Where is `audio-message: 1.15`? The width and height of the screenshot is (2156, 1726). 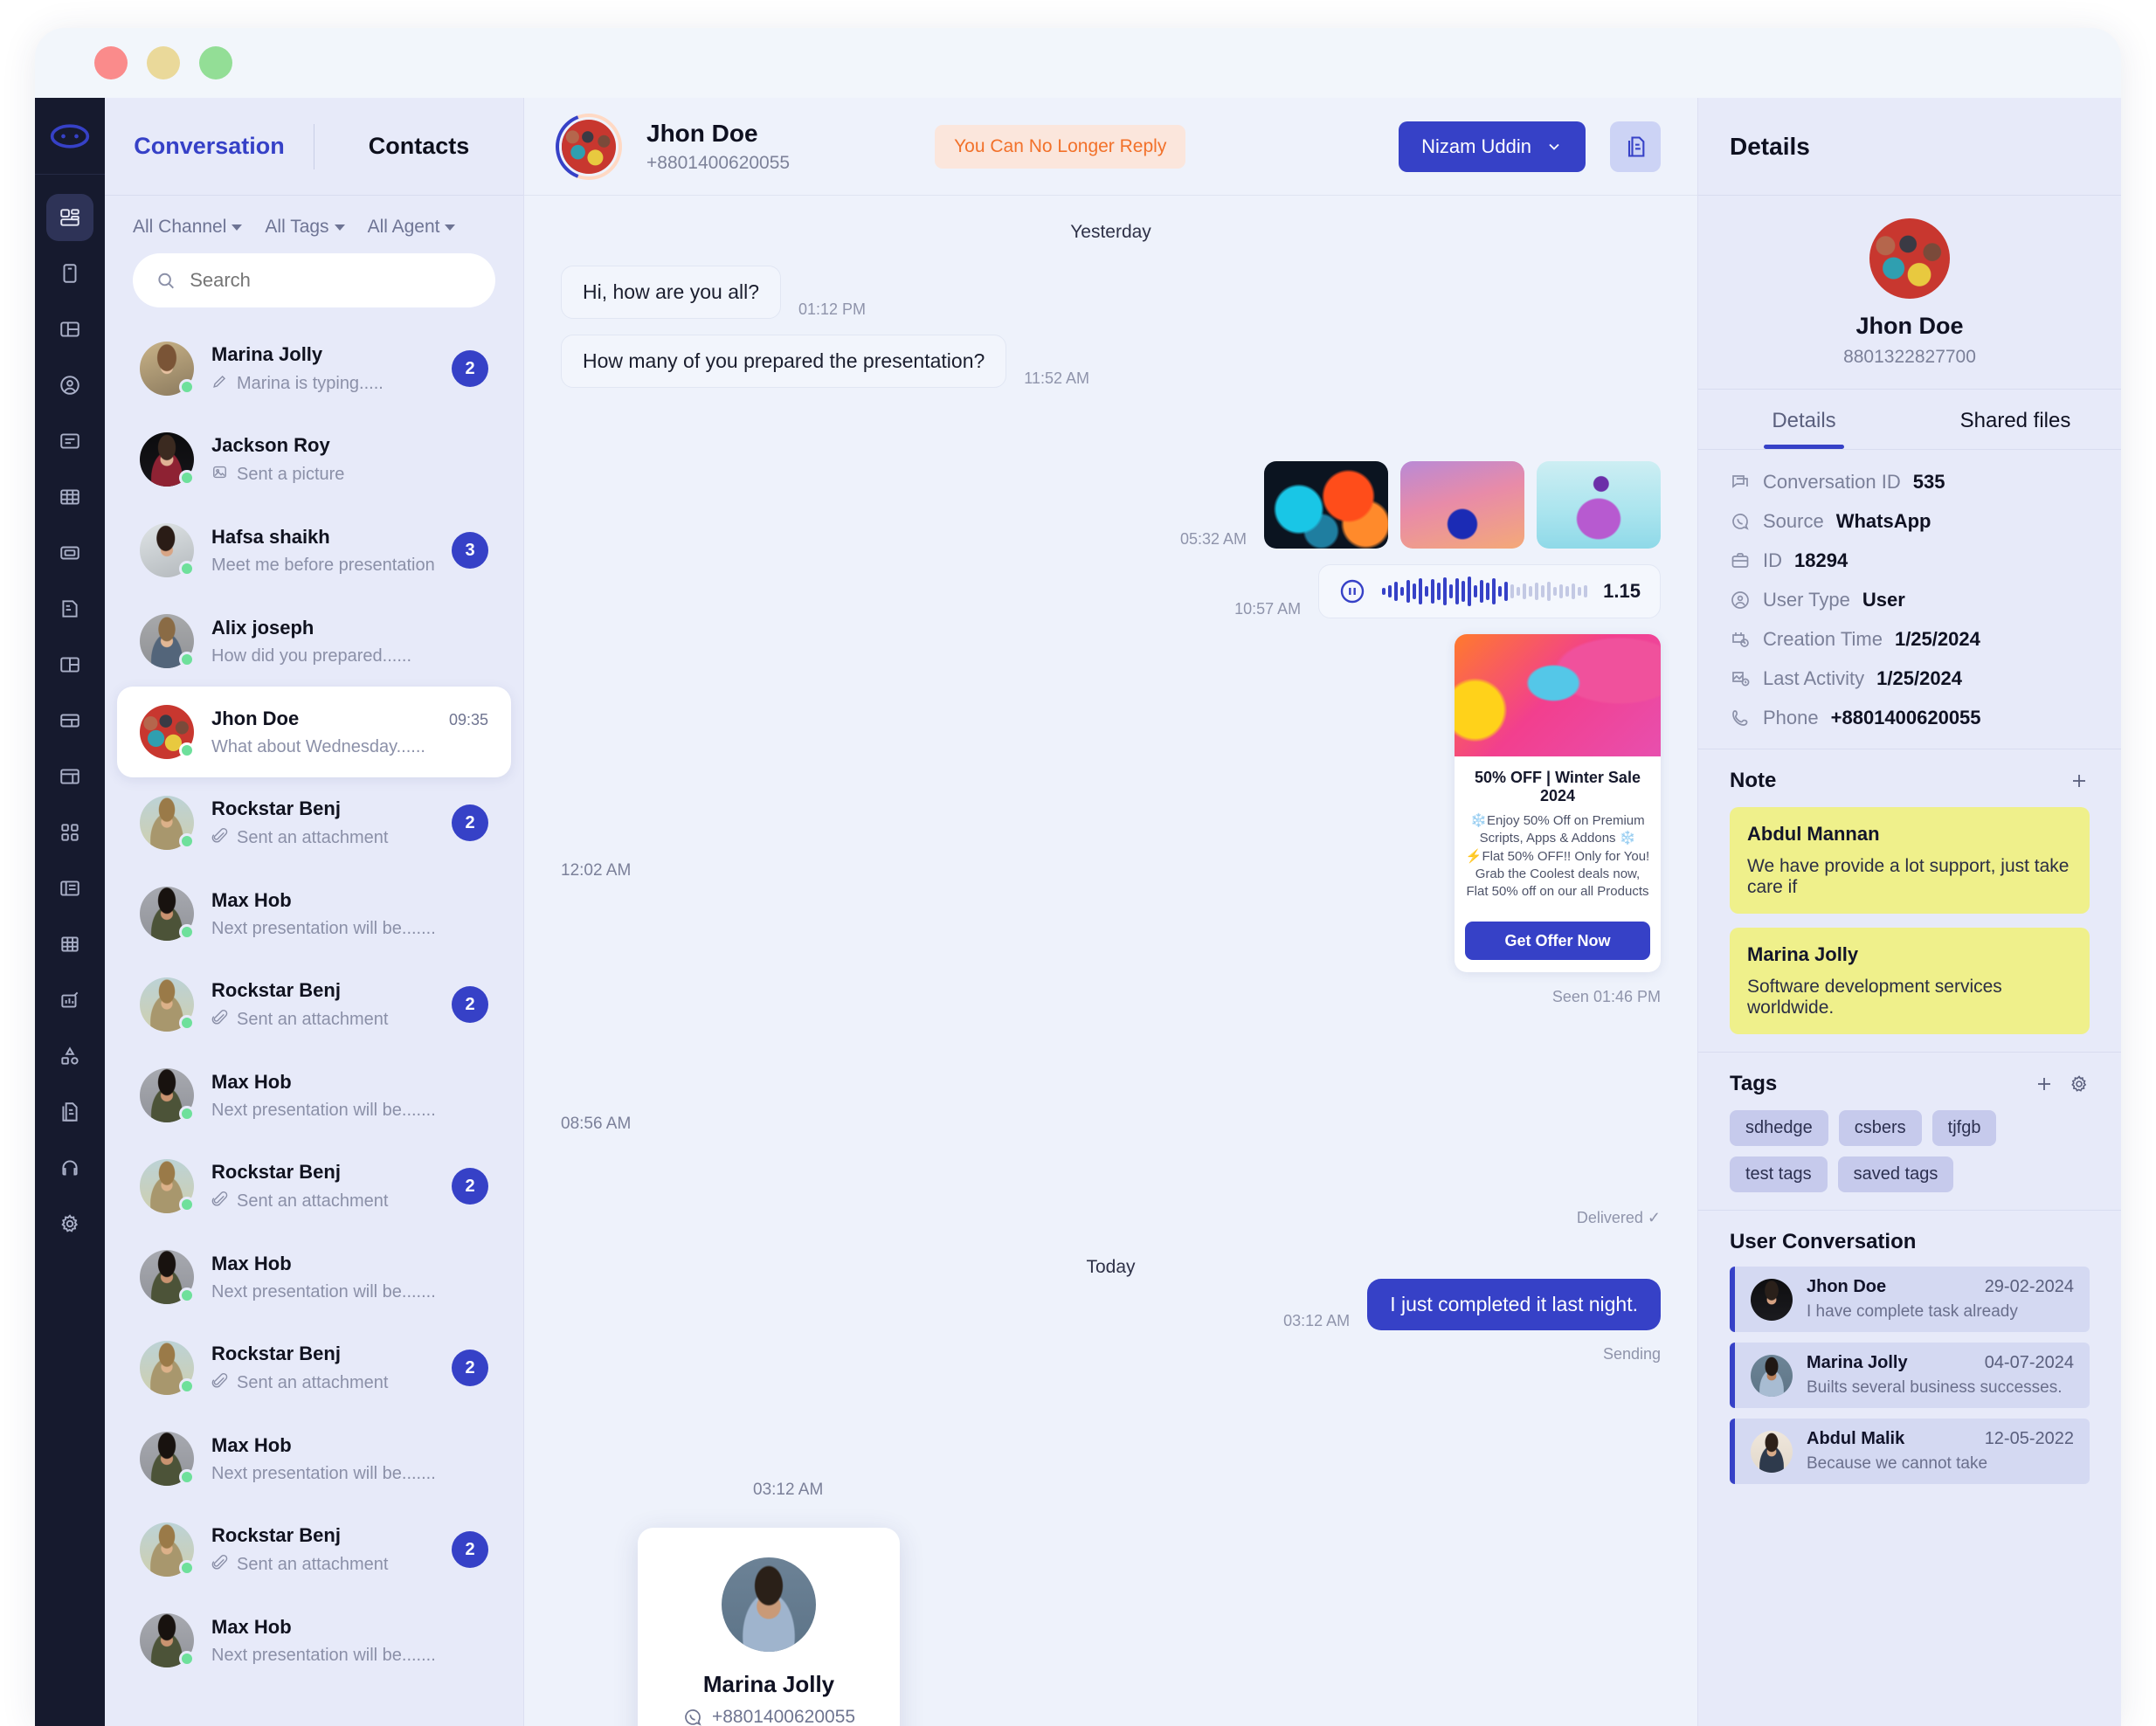 audio-message: 1.15 is located at coordinates (1490, 591).